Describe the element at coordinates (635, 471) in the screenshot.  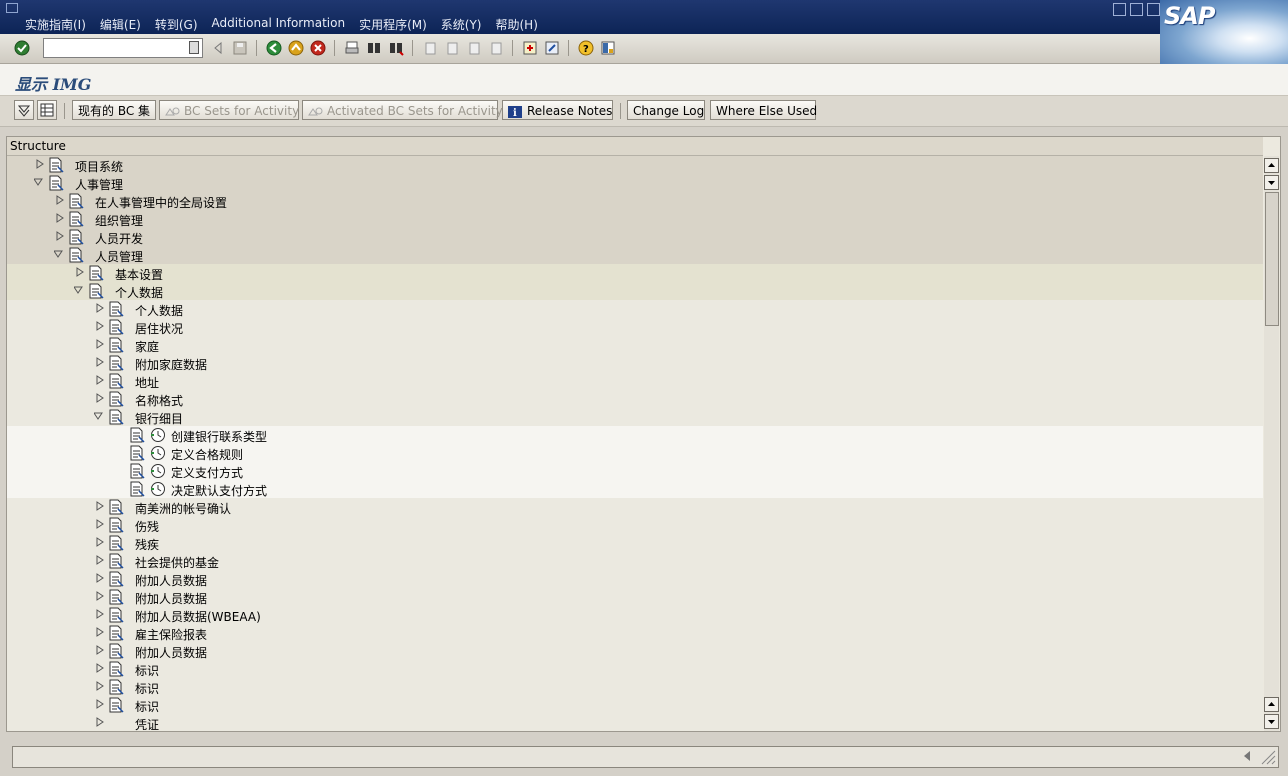
I see `tree-node: 定义支付方式` at that location.